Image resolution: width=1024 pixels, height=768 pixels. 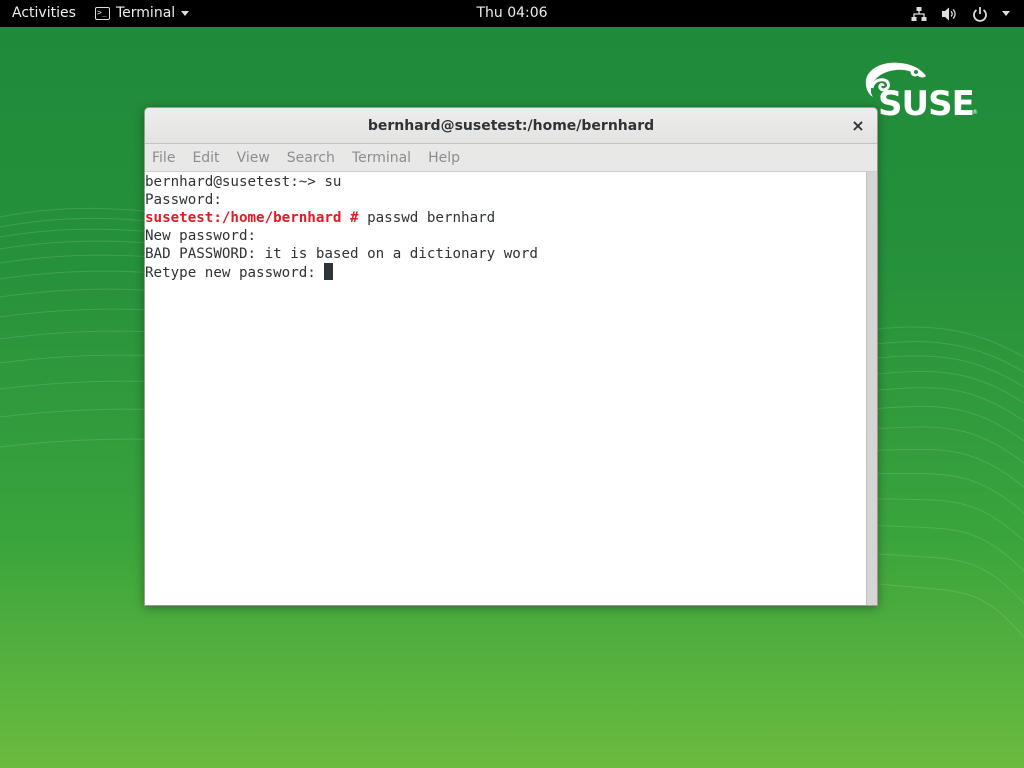 What do you see at coordinates (253, 158) in the screenshot?
I see `menu-view: View` at bounding box center [253, 158].